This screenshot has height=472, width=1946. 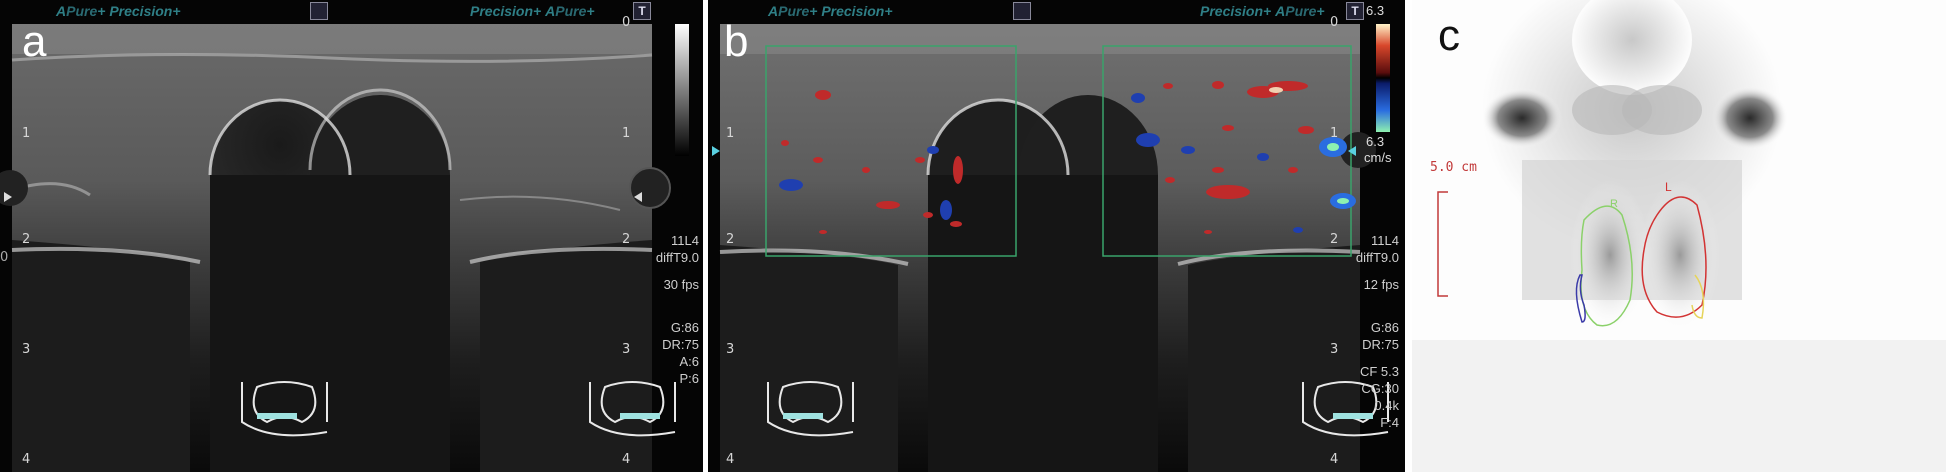 What do you see at coordinates (677, 309) in the screenshot?
I see `acquisition-params: 11L4 diffT9.0 30 fps G:86 DR:75 A:6 P:6` at bounding box center [677, 309].